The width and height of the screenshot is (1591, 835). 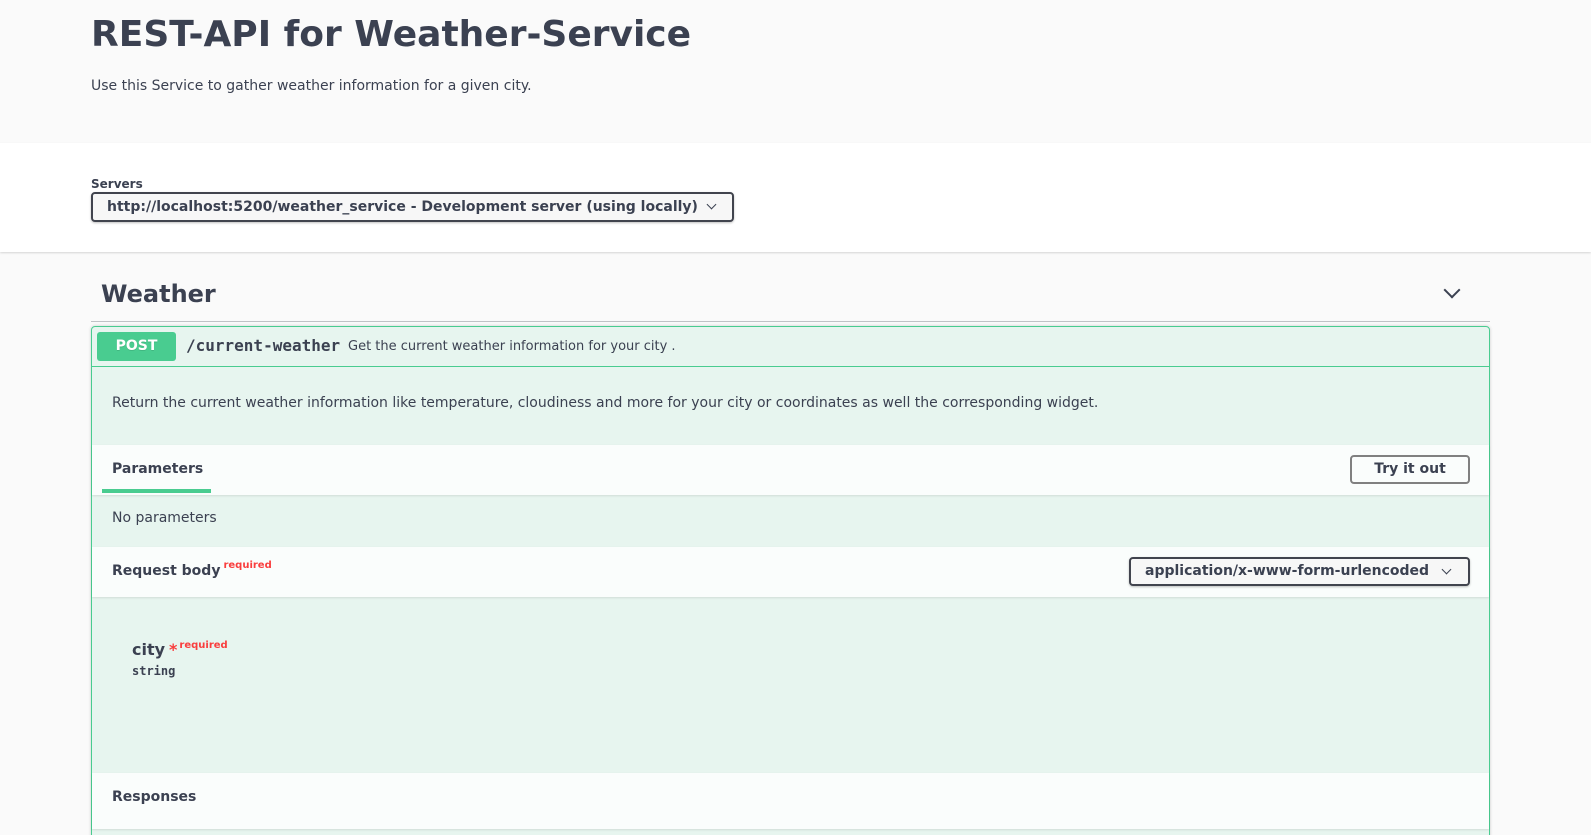 I want to click on parameters-section-header: Parameters Try it out, so click(x=790, y=470).